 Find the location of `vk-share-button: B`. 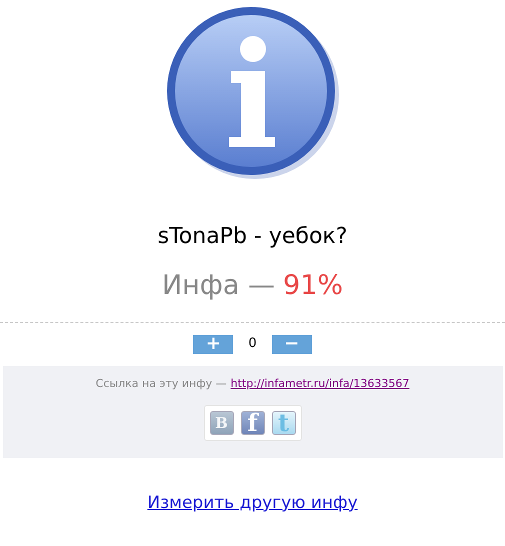

vk-share-button: B is located at coordinates (222, 423).